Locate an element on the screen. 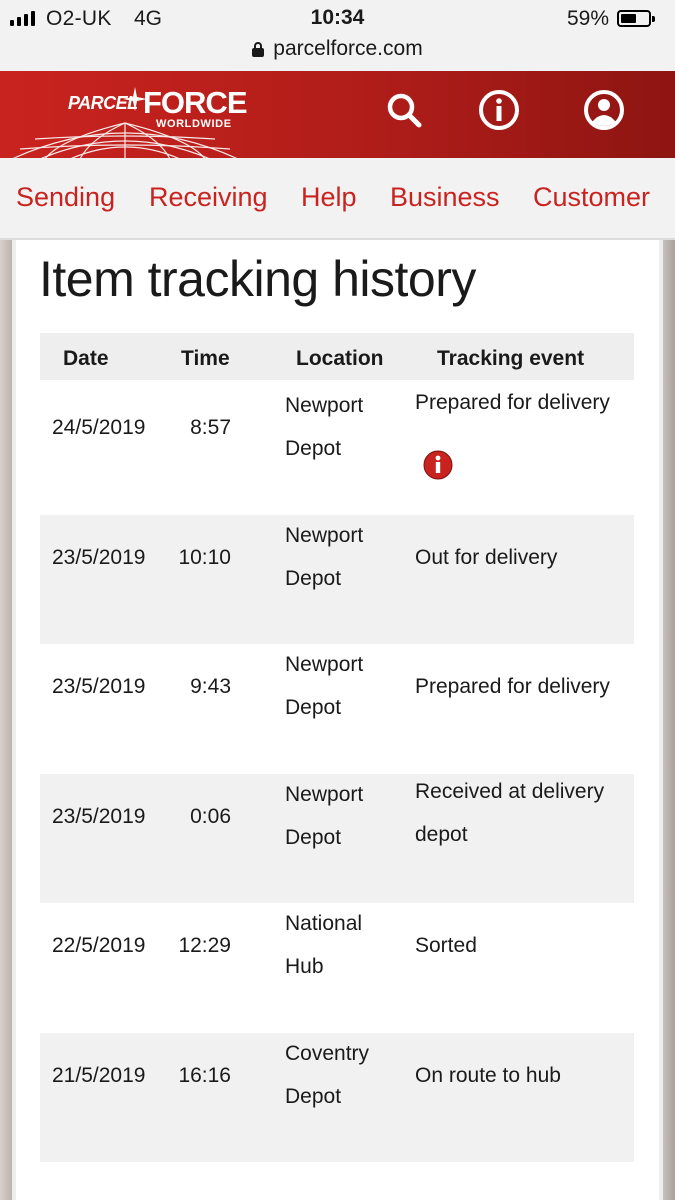  status-bar: O2-UK 4G 10:34 59% is located at coordinates (337, 19).